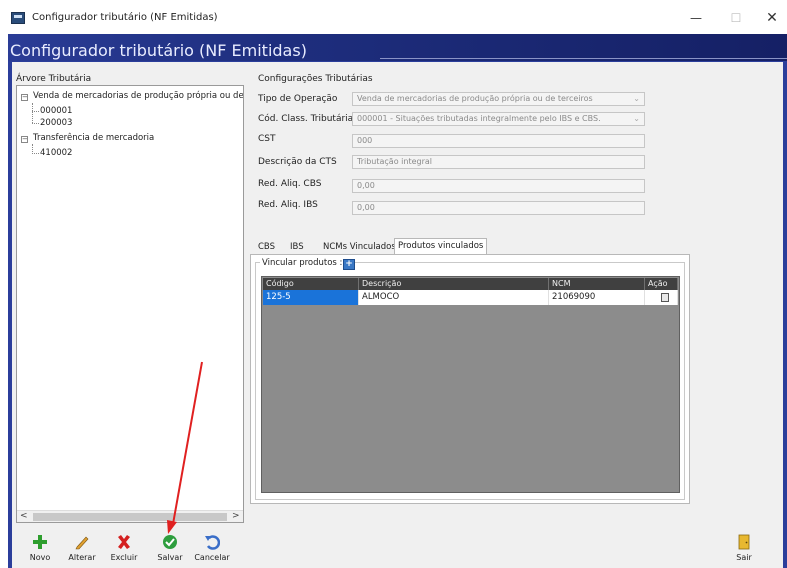 Image resolution: width=787 pixels, height=568 pixels. What do you see at coordinates (736, 18) in the screenshot?
I see `maximize-button: ☐` at bounding box center [736, 18].